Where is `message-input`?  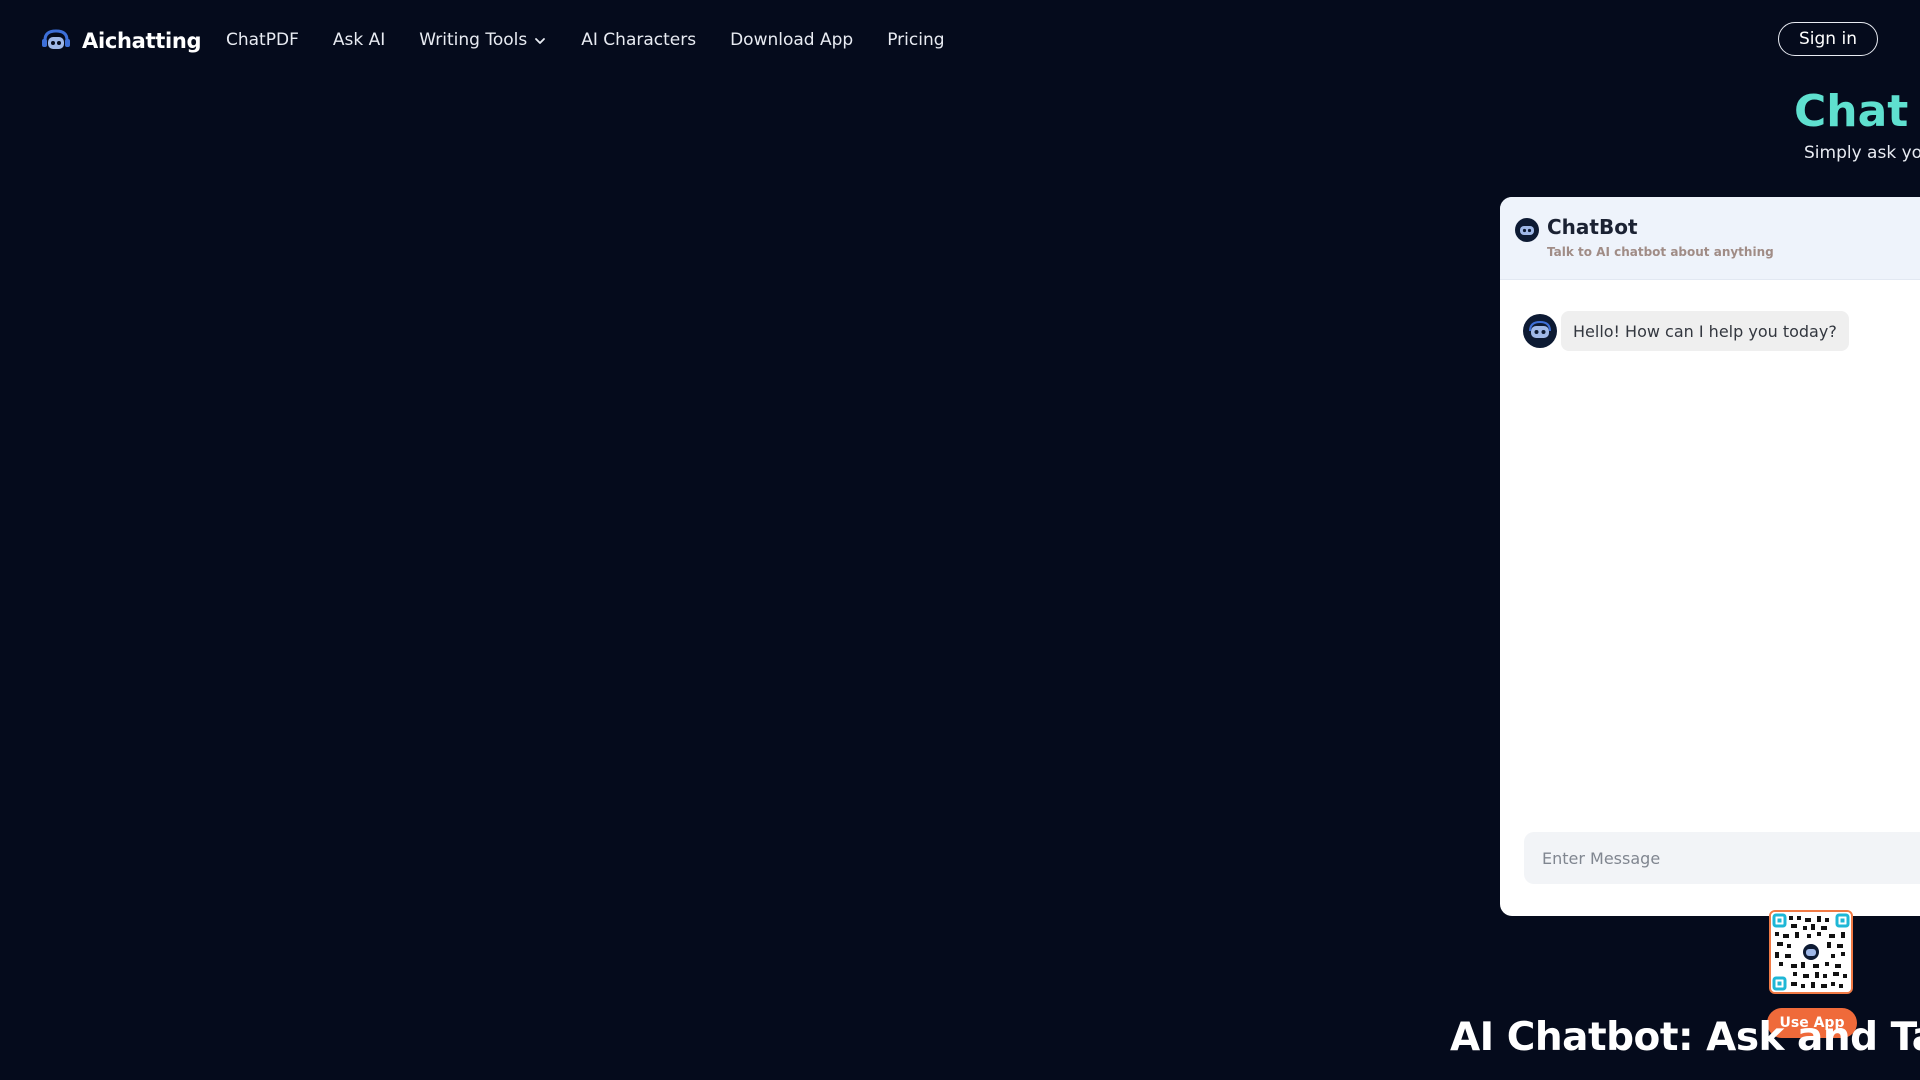
message-input is located at coordinates (1722, 858).